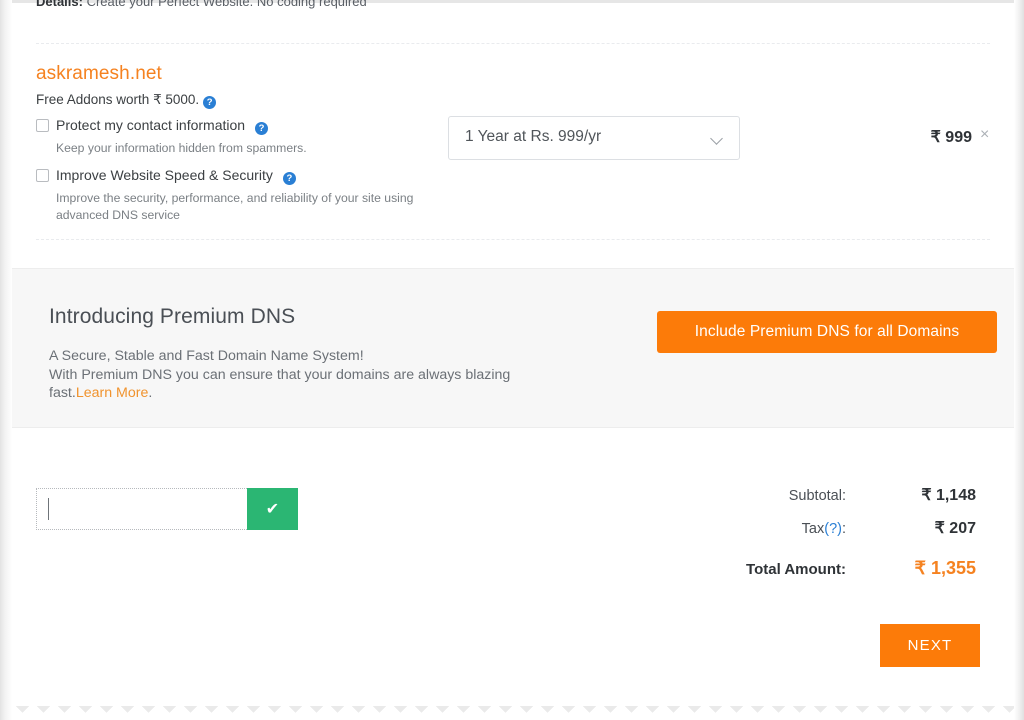 This screenshot has height=720, width=1024. I want to click on term-select: 1 Year at Rs. 999/yr, so click(594, 138).